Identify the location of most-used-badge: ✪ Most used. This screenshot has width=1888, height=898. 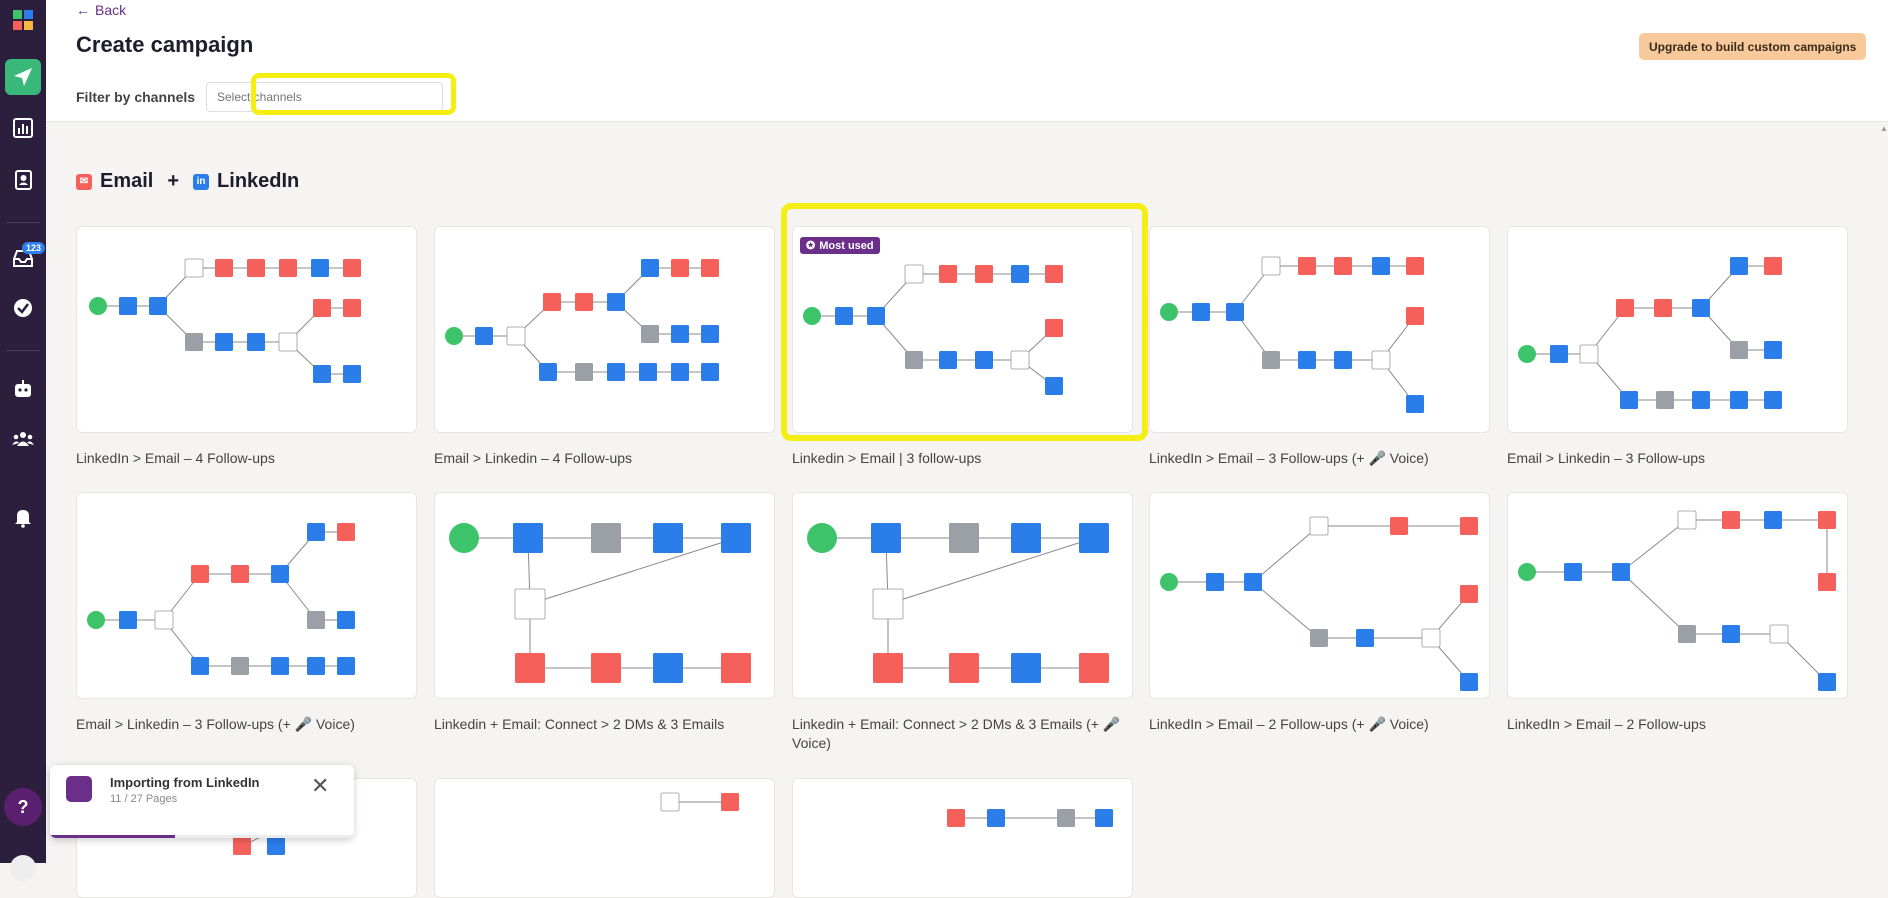
(840, 245).